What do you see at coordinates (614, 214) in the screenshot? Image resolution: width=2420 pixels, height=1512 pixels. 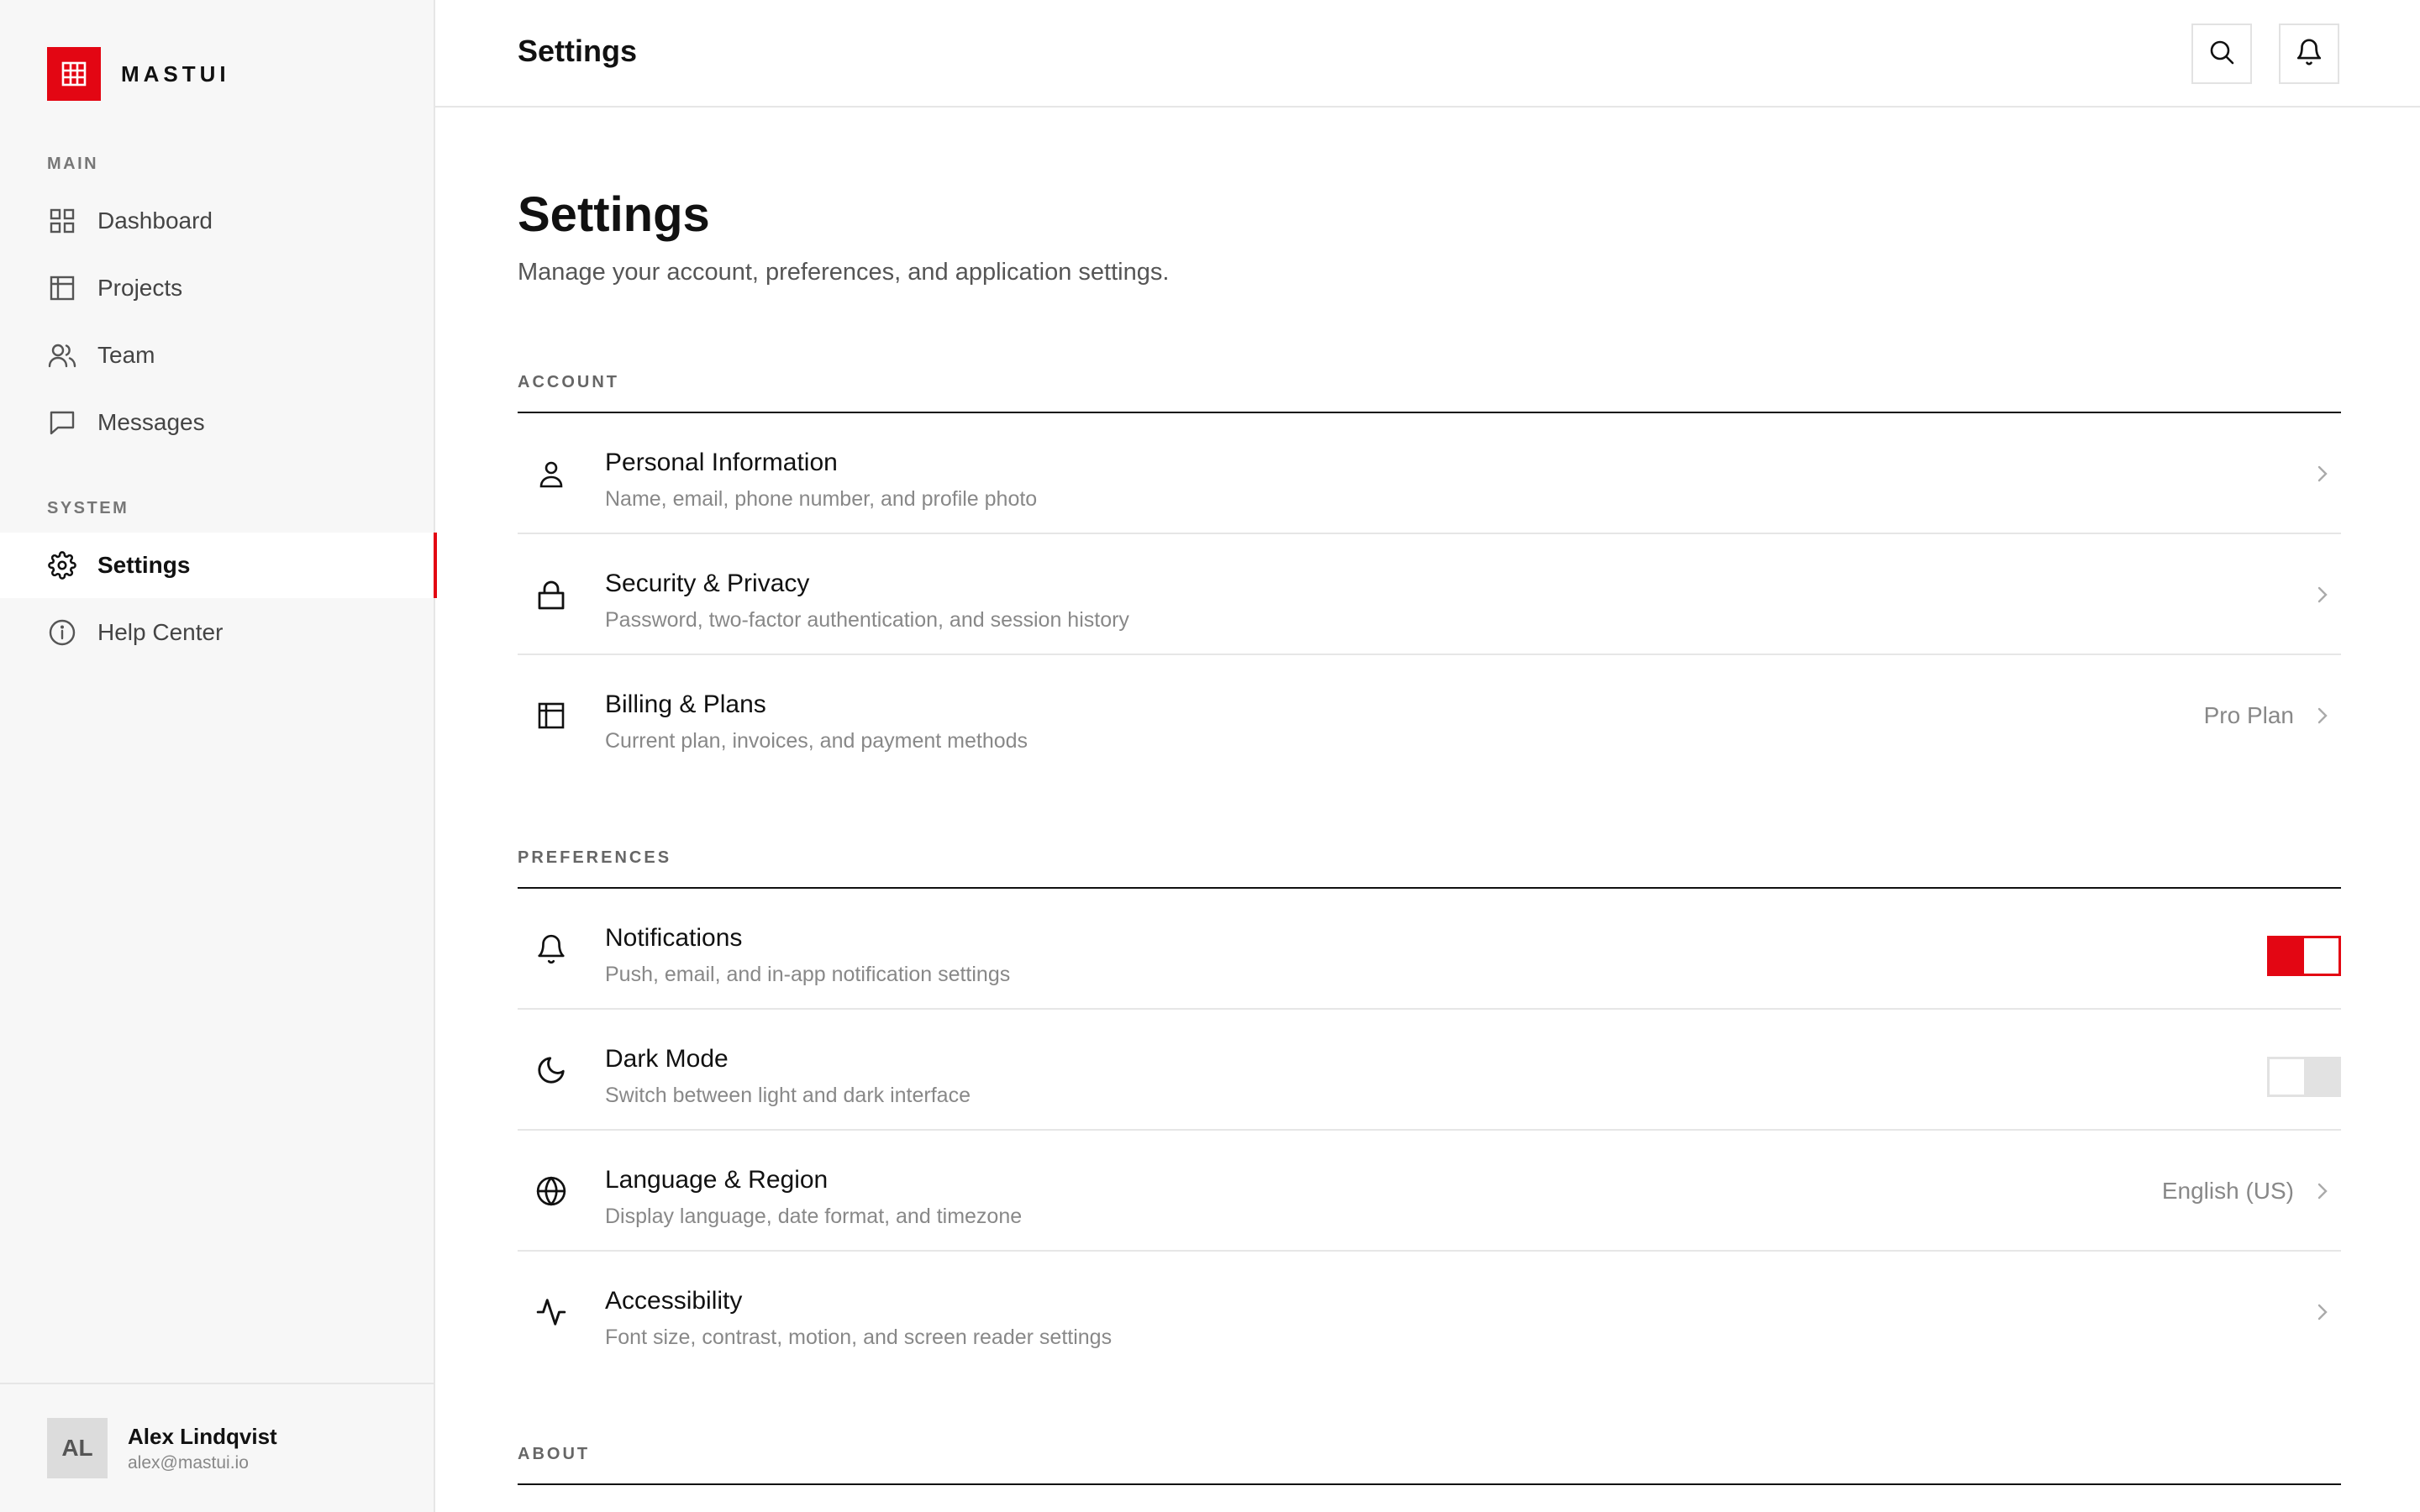 I see `page-title: Settings` at bounding box center [614, 214].